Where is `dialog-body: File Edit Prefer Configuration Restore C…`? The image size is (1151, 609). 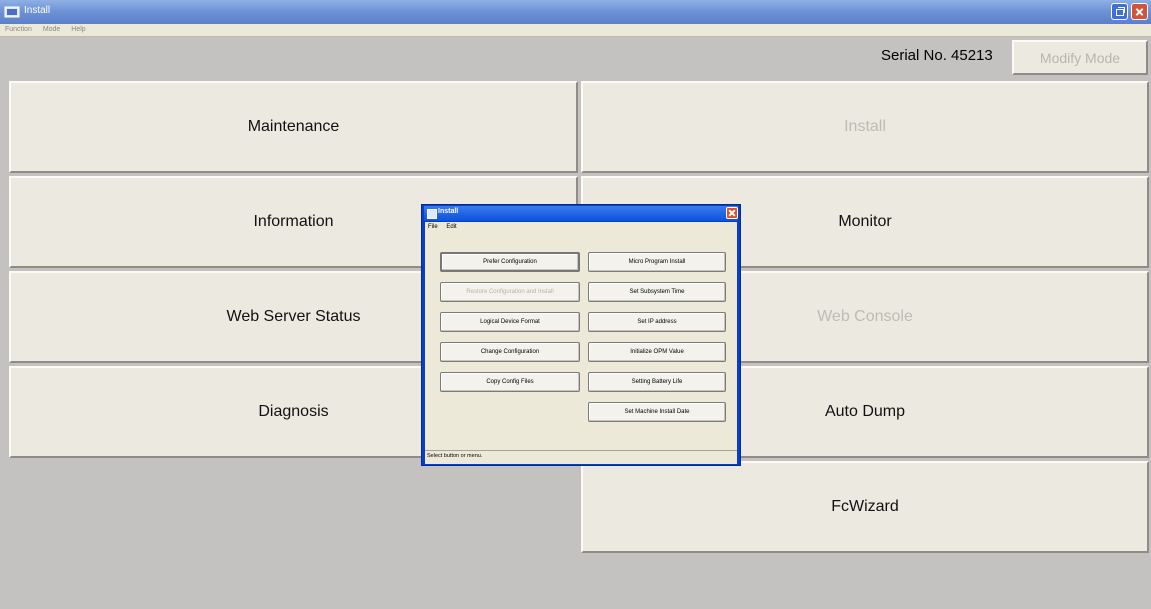 dialog-body: File Edit Prefer Configuration Restore C… is located at coordinates (581, 343).